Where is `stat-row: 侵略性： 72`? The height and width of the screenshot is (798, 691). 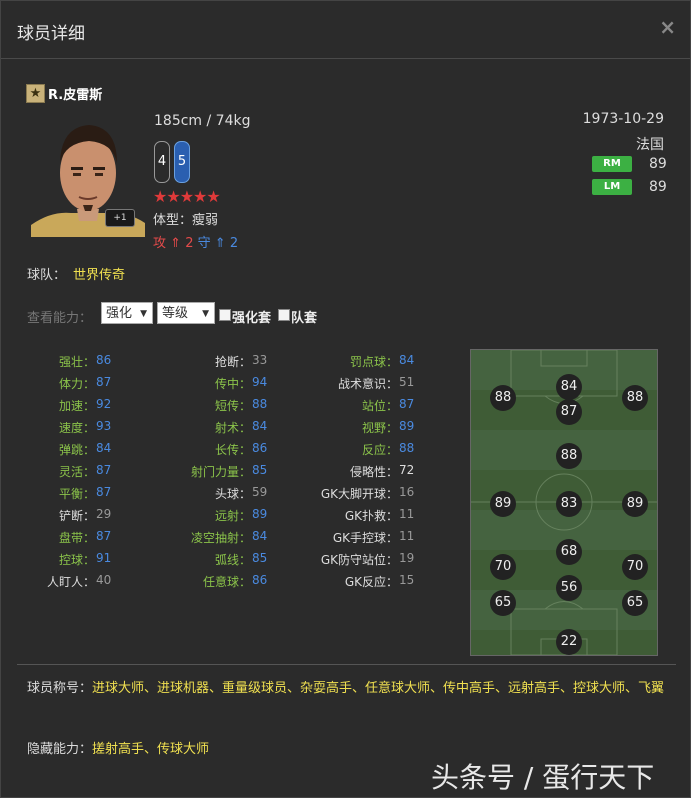 stat-row: 侵略性： 72 is located at coordinates (382, 471).